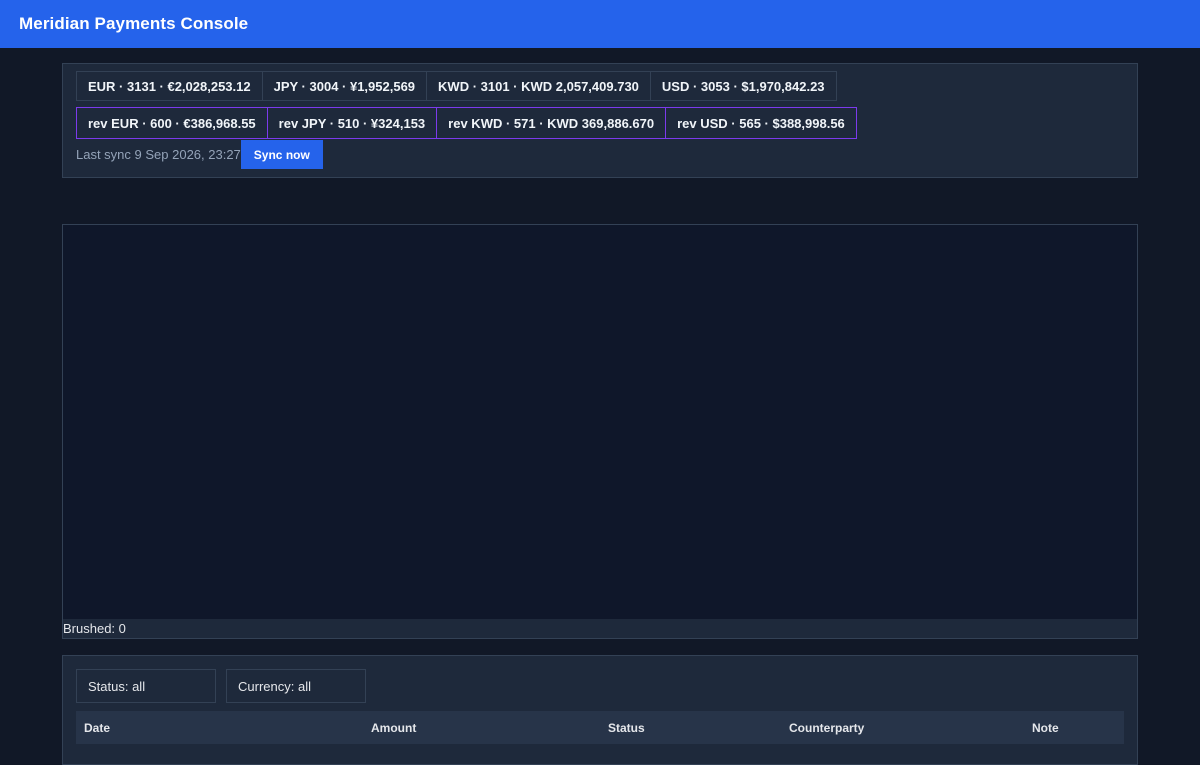 The width and height of the screenshot is (1200, 765). Describe the element at coordinates (134, 23) in the screenshot. I see `app-title: Meridian Payments Console` at that location.